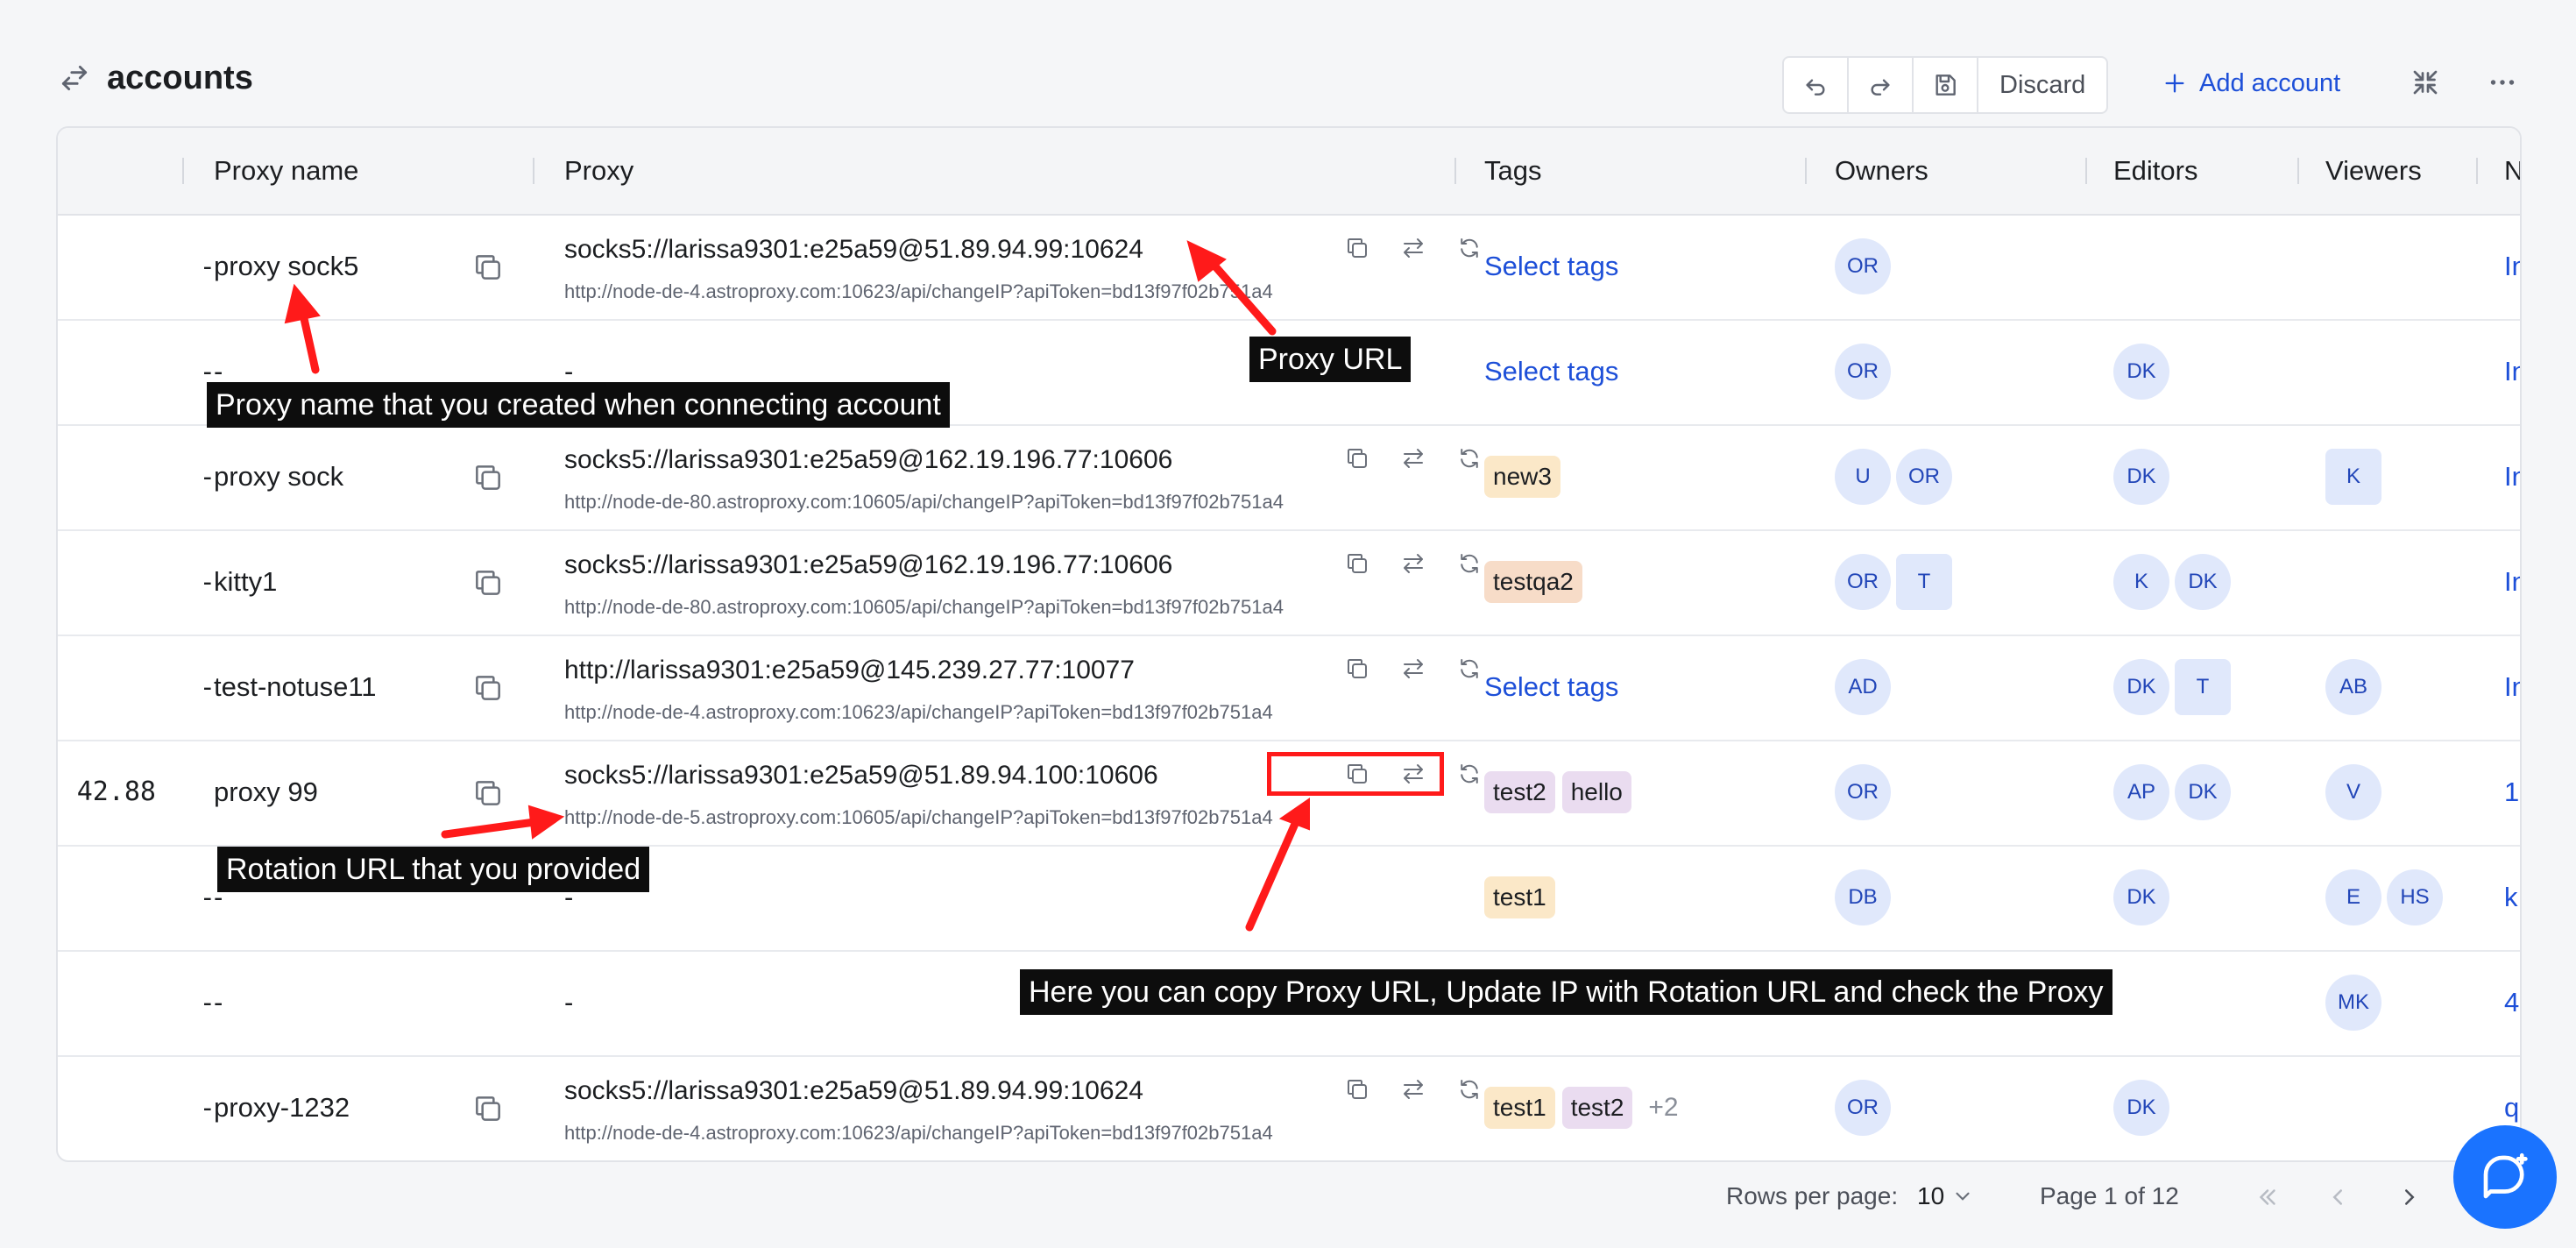  I want to click on avatar: V, so click(2353, 792).